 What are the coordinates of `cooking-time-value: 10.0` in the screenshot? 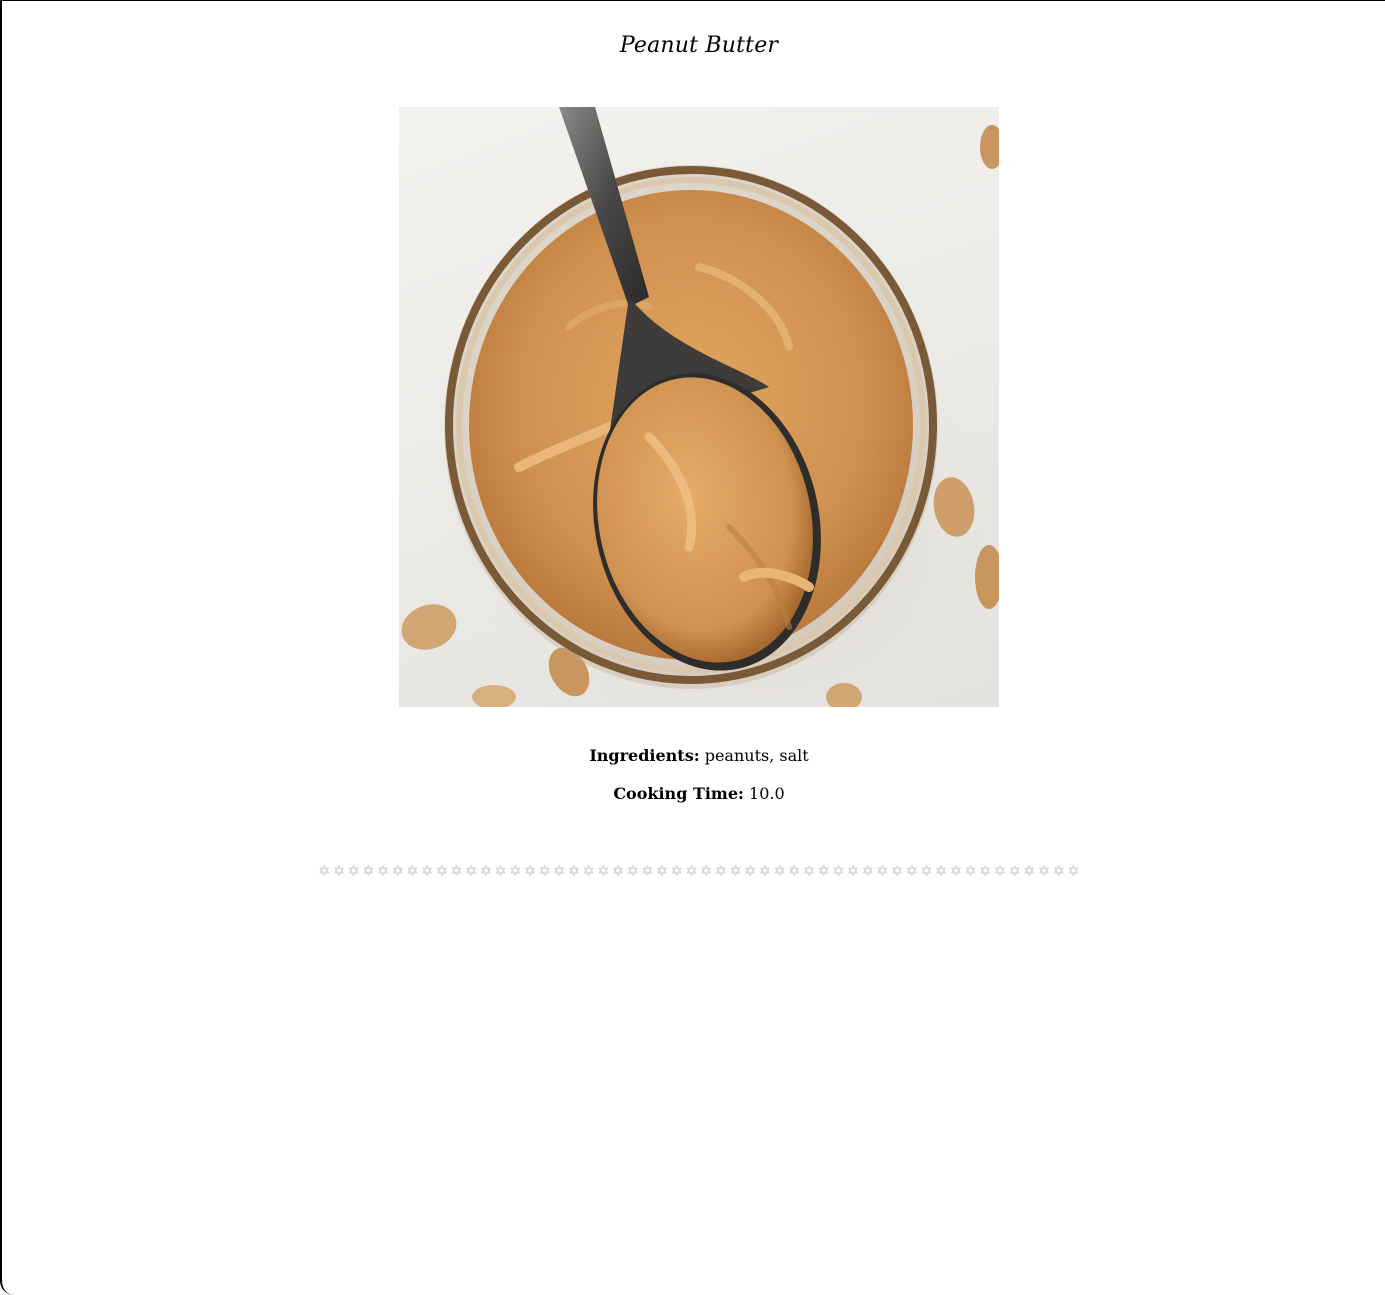 It's located at (767, 793).